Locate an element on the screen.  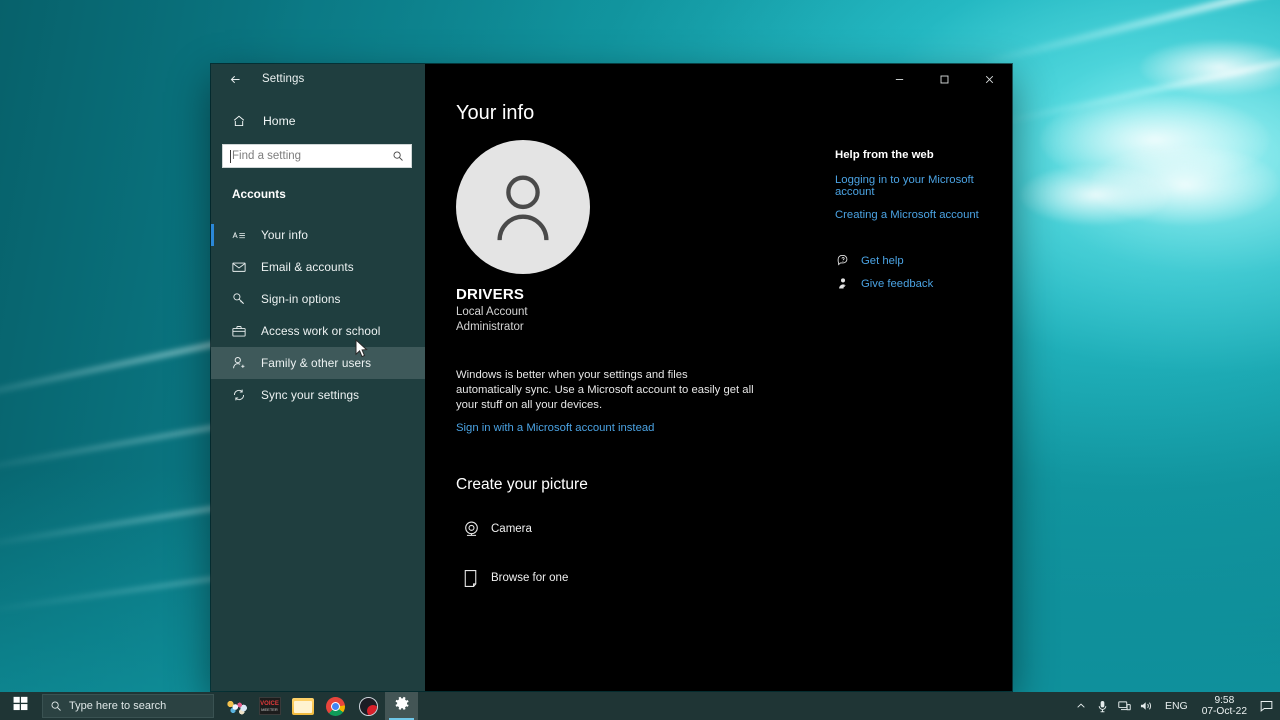
give-feedback-action: Give feedback is located at coordinates (922, 283).